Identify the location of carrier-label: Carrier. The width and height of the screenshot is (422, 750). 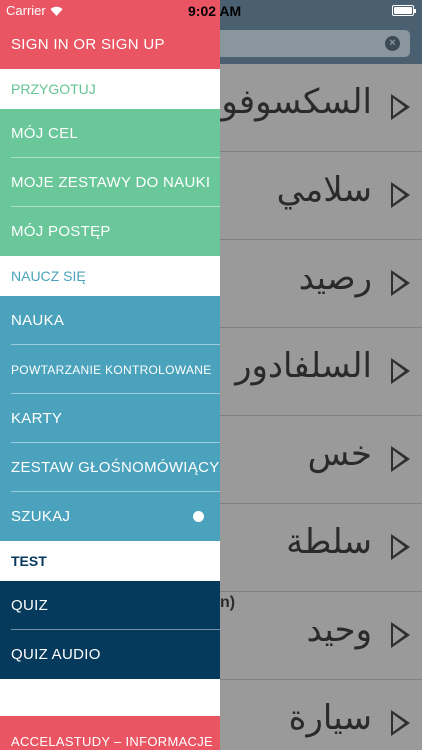
(26, 10).